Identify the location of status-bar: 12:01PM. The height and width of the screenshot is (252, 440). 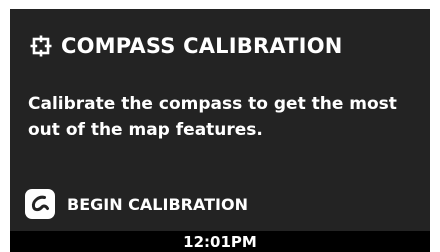
(220, 241).